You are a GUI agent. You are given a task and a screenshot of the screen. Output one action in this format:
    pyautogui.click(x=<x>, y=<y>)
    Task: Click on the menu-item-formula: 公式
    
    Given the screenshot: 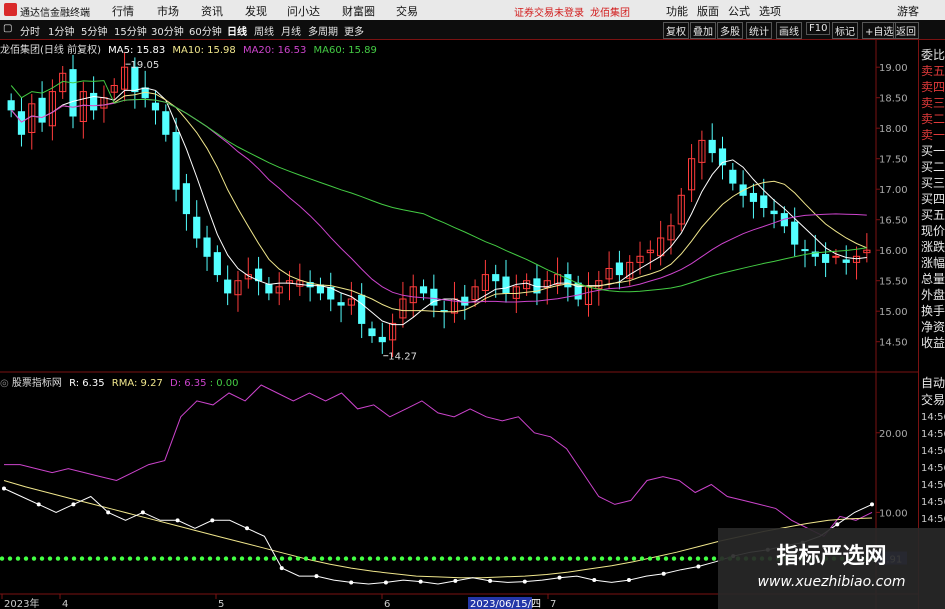 What is the action you would take?
    pyautogui.click(x=739, y=11)
    